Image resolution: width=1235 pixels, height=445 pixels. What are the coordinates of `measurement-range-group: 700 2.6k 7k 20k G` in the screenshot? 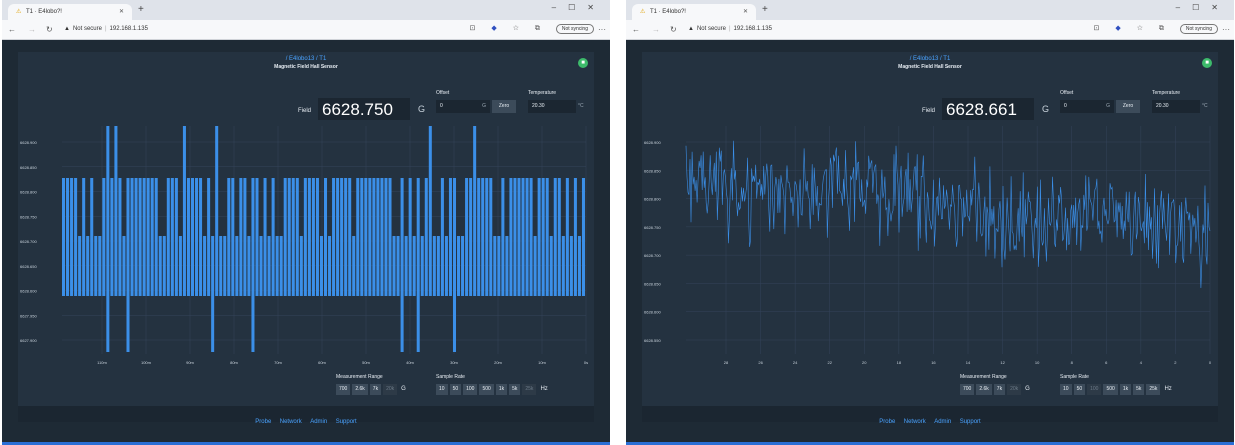 It's located at (372, 389).